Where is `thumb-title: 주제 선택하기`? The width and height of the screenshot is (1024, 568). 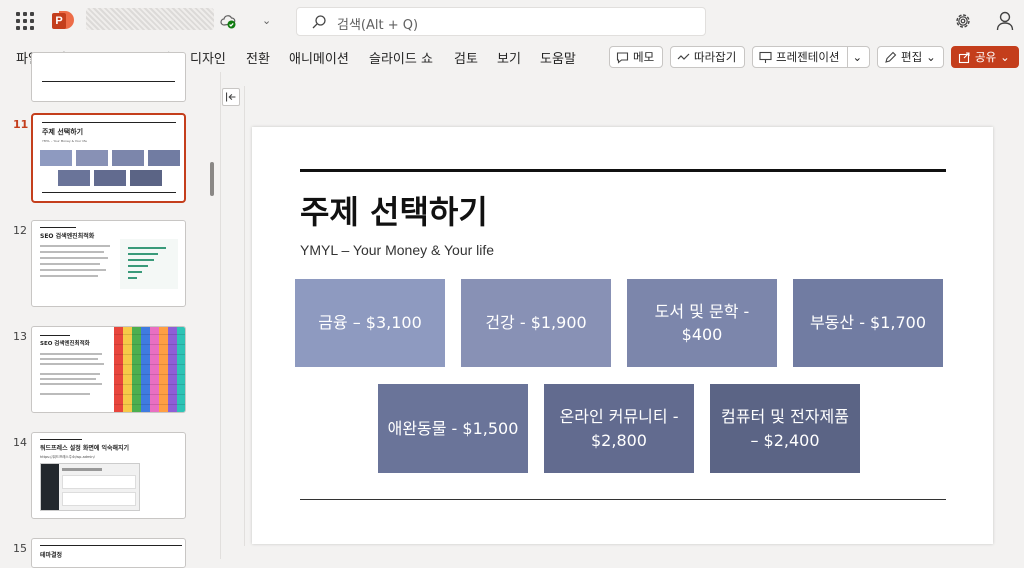
thumb-title: 주제 선택하기 is located at coordinates (63, 132).